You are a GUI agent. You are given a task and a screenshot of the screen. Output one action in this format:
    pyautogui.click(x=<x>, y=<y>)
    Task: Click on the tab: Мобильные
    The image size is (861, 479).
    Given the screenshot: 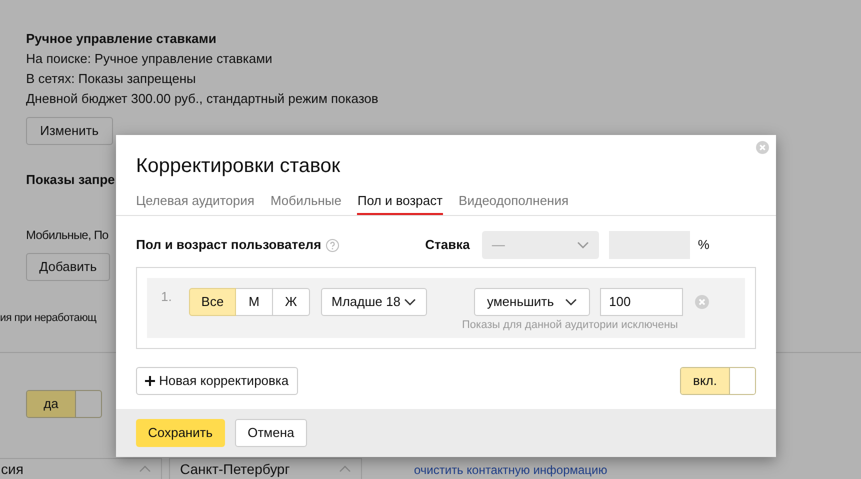 What is the action you would take?
    pyautogui.click(x=306, y=201)
    